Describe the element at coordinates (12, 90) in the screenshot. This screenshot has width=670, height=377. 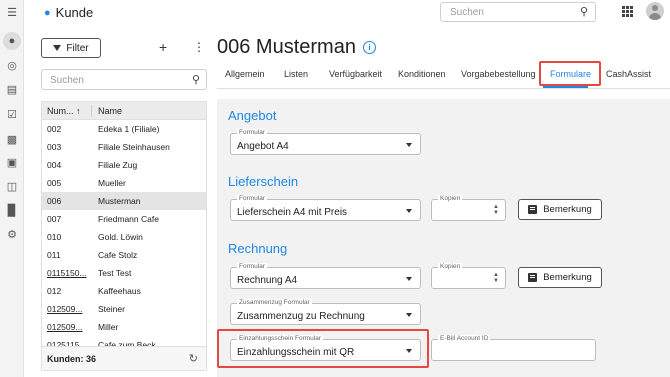
I see `briefcase-icon: ▤` at that location.